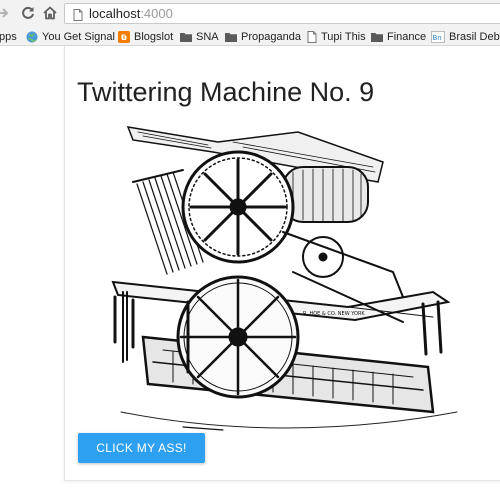 The height and width of the screenshot is (490, 500). I want to click on home-icon, so click(50, 13).